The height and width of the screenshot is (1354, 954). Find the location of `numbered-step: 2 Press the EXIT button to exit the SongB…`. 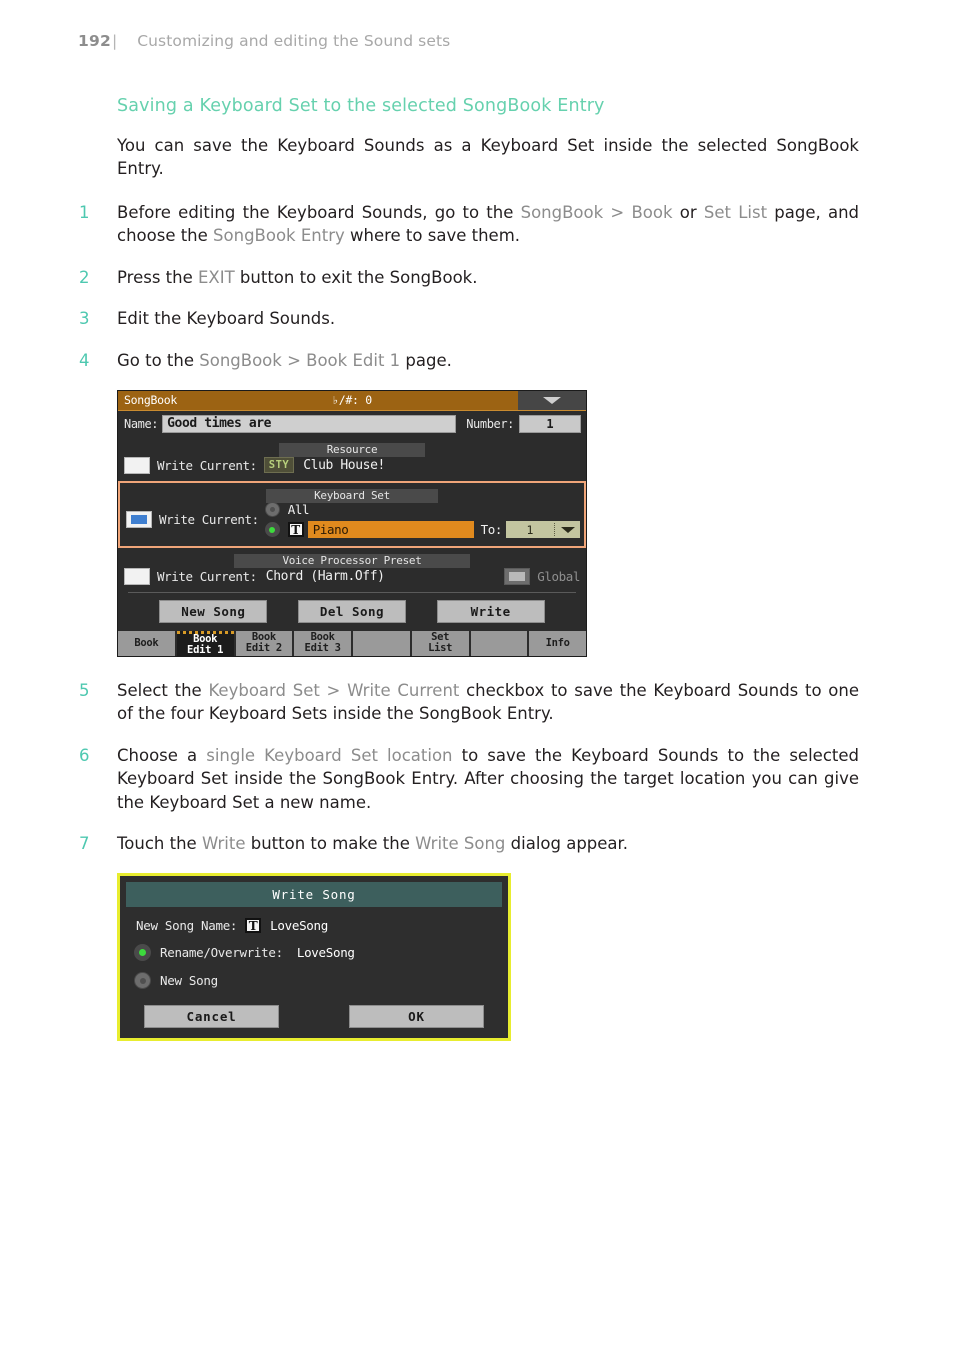

numbered-step: 2 Press the EXIT button to exit the SongB… is located at coordinates (469, 277).